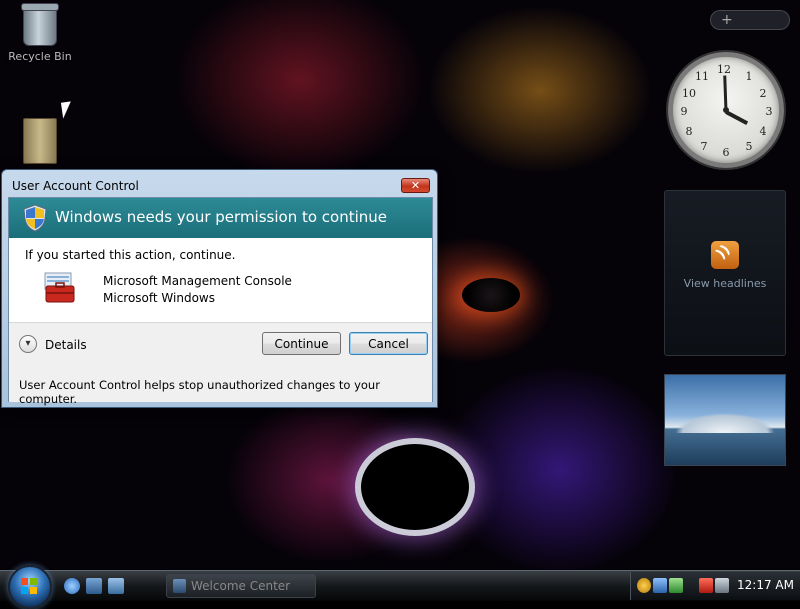 Image resolution: width=800 pixels, height=609 pixels. I want to click on recycle-bin-icon, so click(40, 24).